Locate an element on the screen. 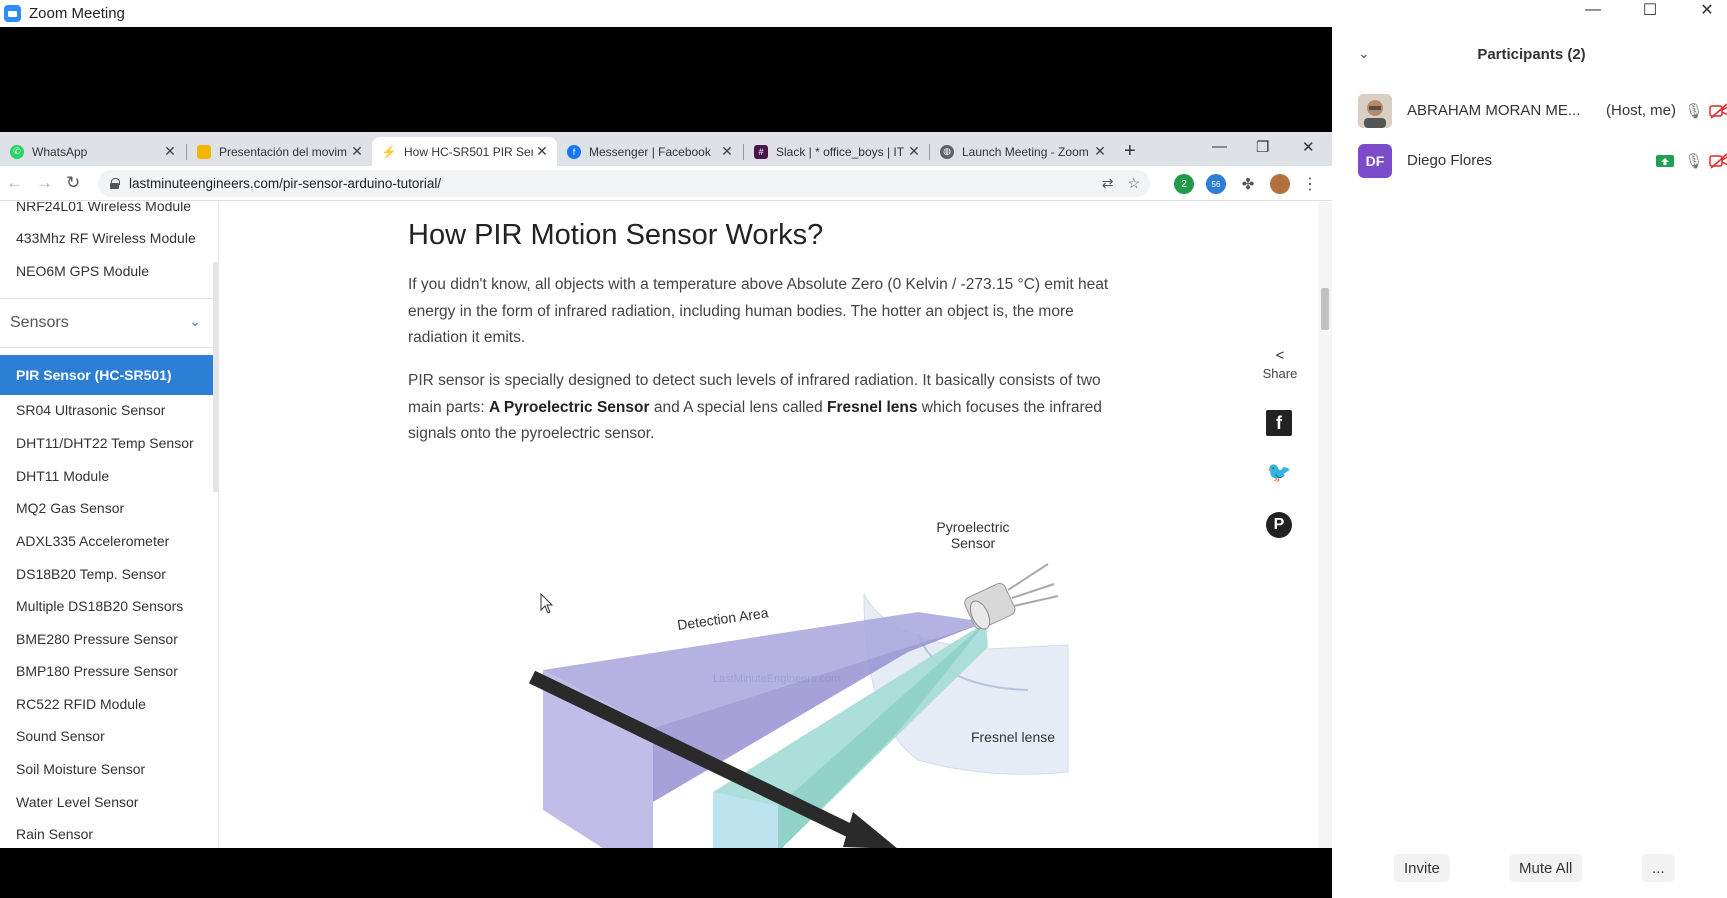 The height and width of the screenshot is (898, 1727). slack-icon: # is located at coordinates (761, 152).